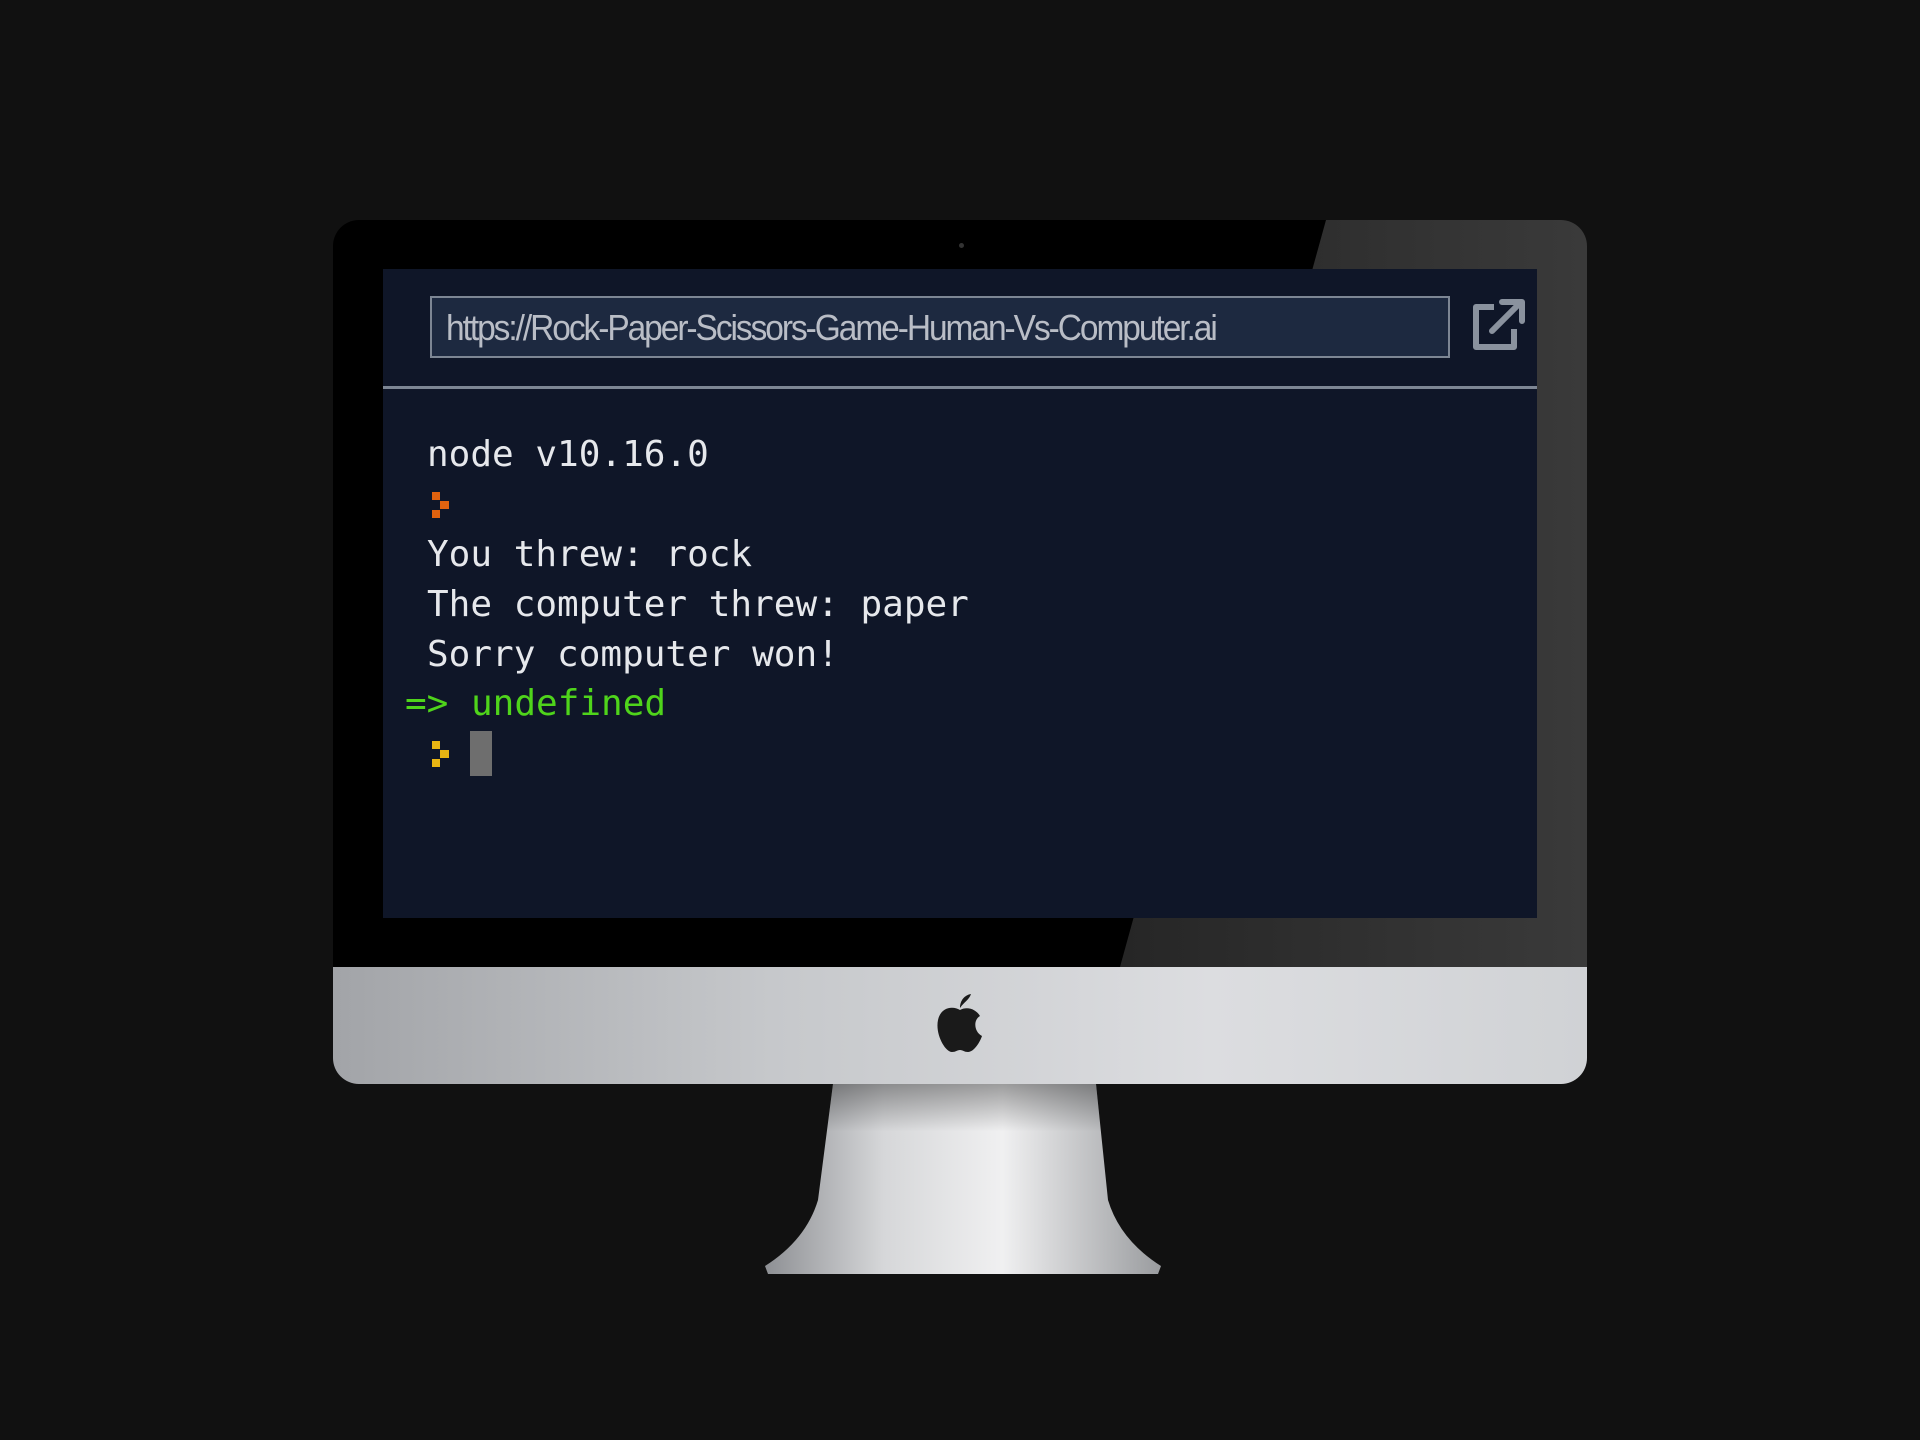 The height and width of the screenshot is (1440, 1920). What do you see at coordinates (959, 1023) in the screenshot?
I see `apple-logo-icon` at bounding box center [959, 1023].